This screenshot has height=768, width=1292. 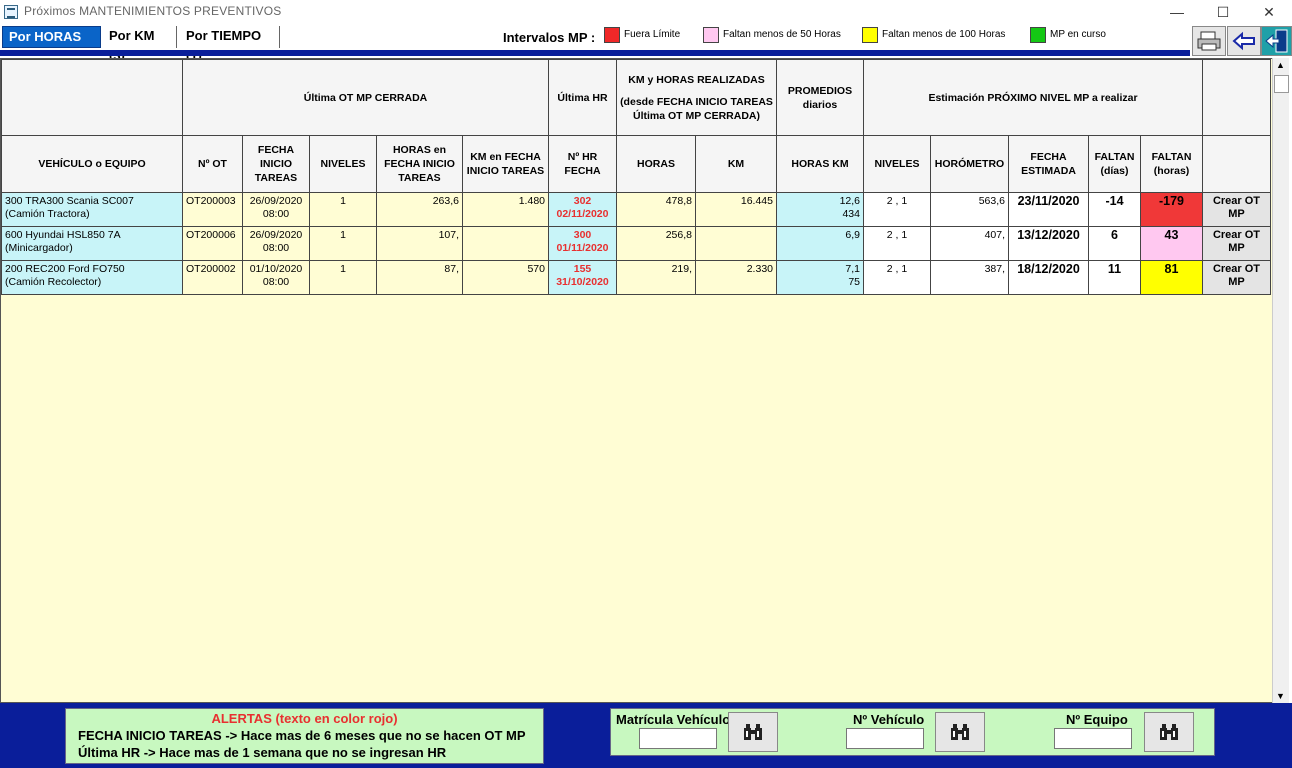 I want to click on header-faltan-horas: FALTAN (horas), so click(x=1171, y=164).